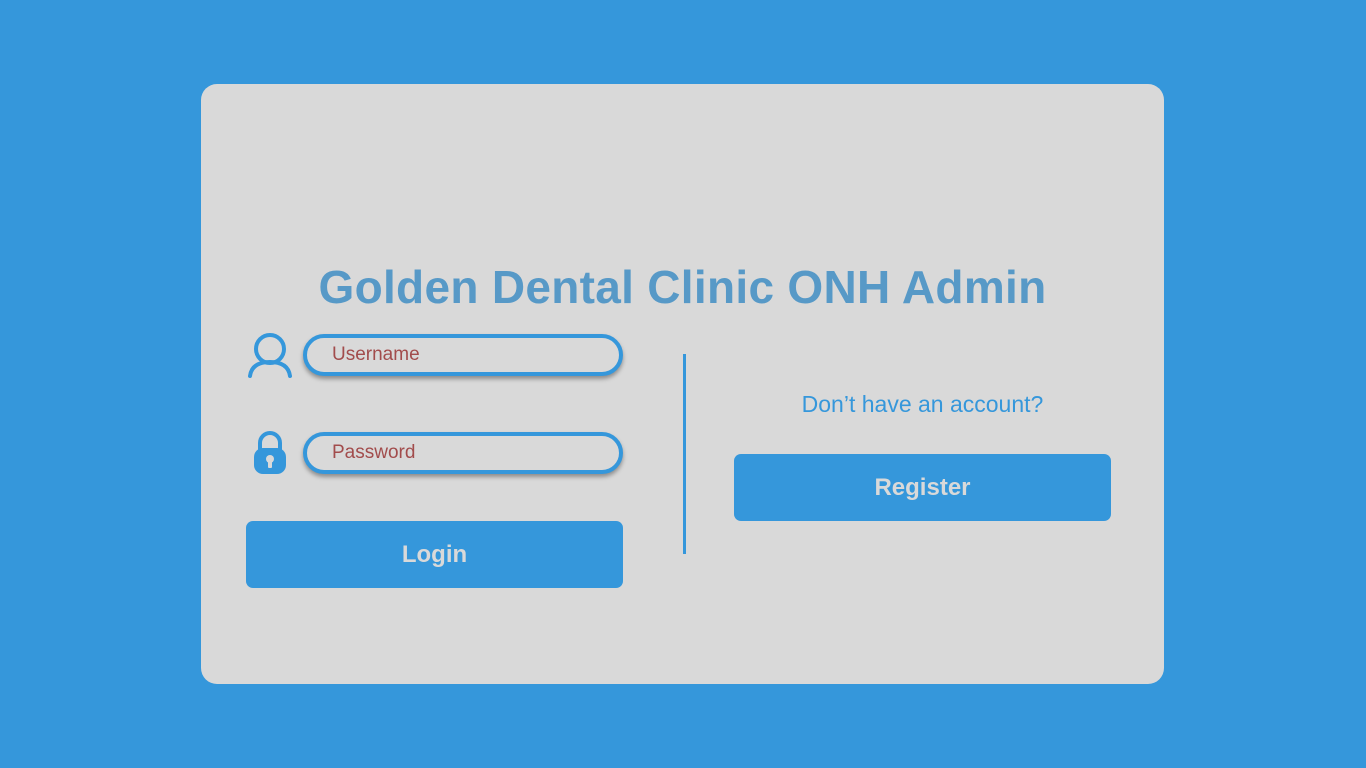 This screenshot has width=1366, height=768. I want to click on register-button: Register, so click(922, 487).